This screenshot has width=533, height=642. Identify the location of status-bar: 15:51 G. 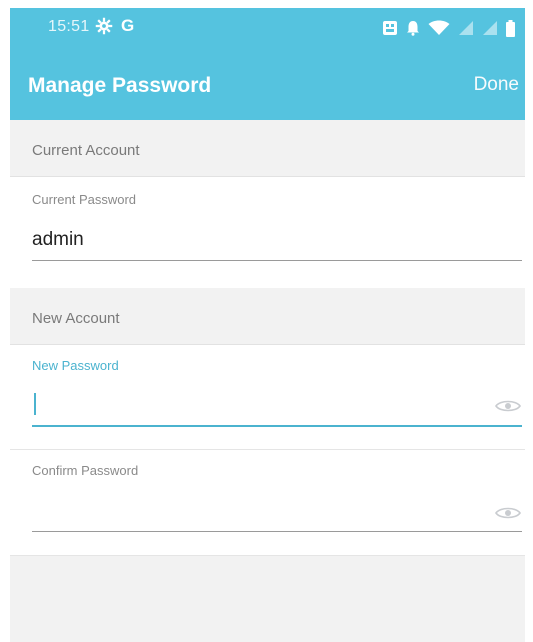
(267, 29).